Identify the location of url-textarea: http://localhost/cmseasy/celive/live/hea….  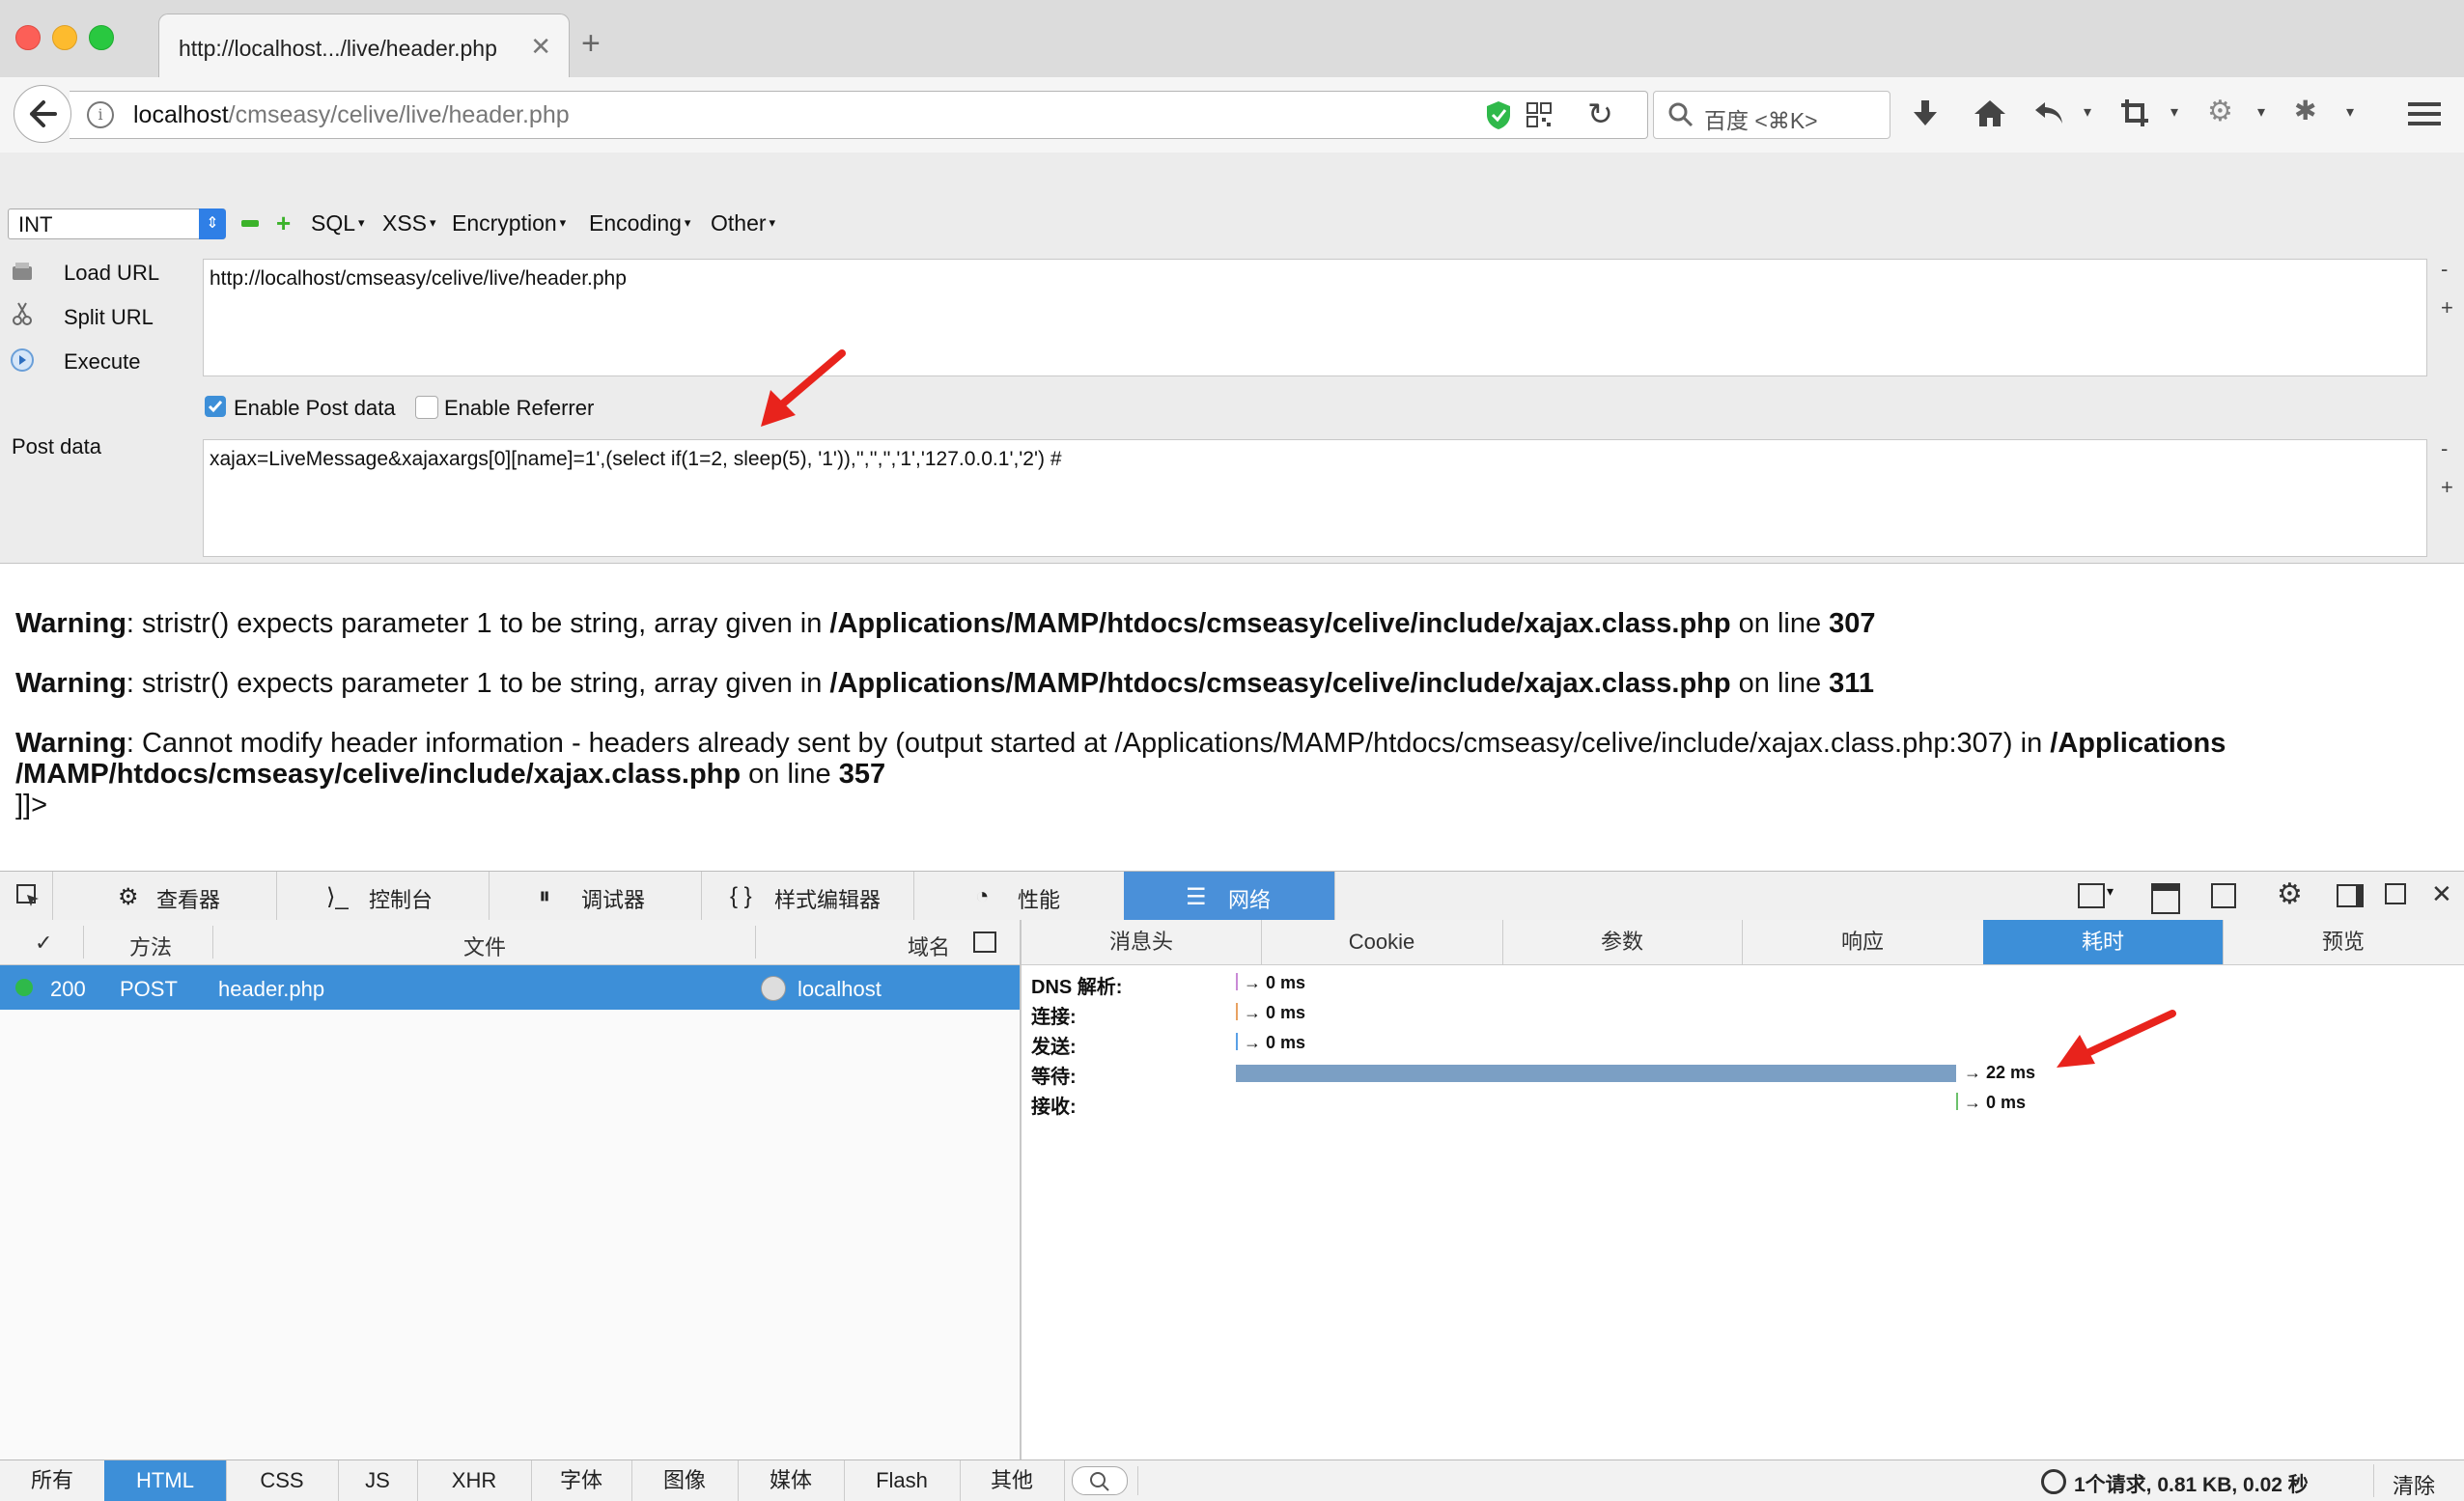
(1315, 317).